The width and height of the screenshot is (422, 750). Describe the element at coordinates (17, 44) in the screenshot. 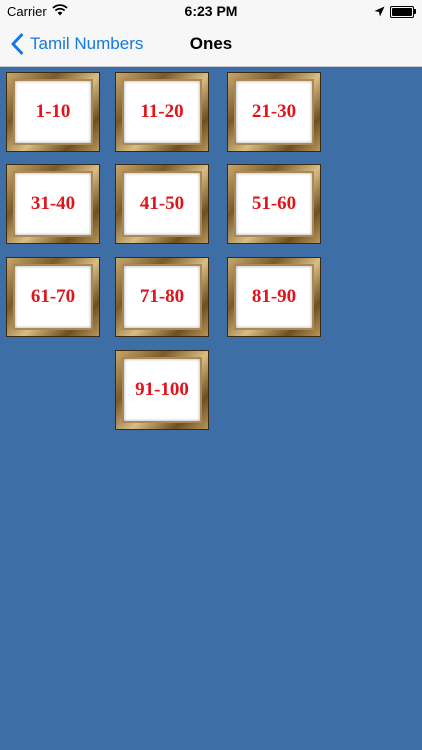

I see `chevron-left-icon` at that location.